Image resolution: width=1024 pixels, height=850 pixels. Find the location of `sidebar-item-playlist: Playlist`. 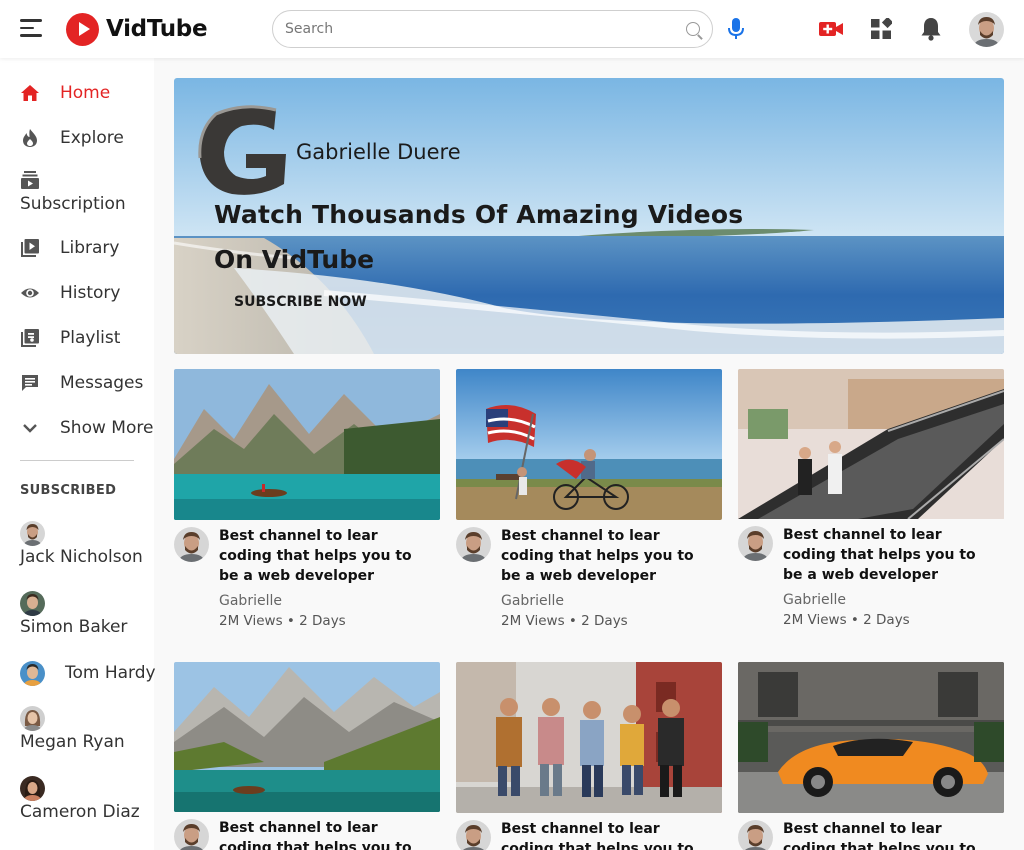

sidebar-item-playlist: Playlist is located at coordinates (87, 338).